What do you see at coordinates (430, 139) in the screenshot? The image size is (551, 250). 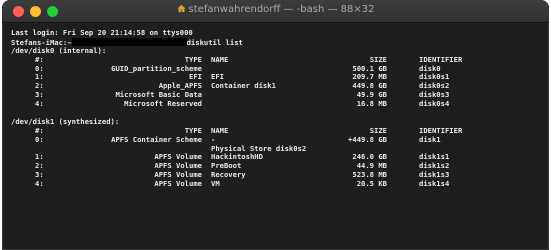 I see `row-identifier: disk1` at bounding box center [430, 139].